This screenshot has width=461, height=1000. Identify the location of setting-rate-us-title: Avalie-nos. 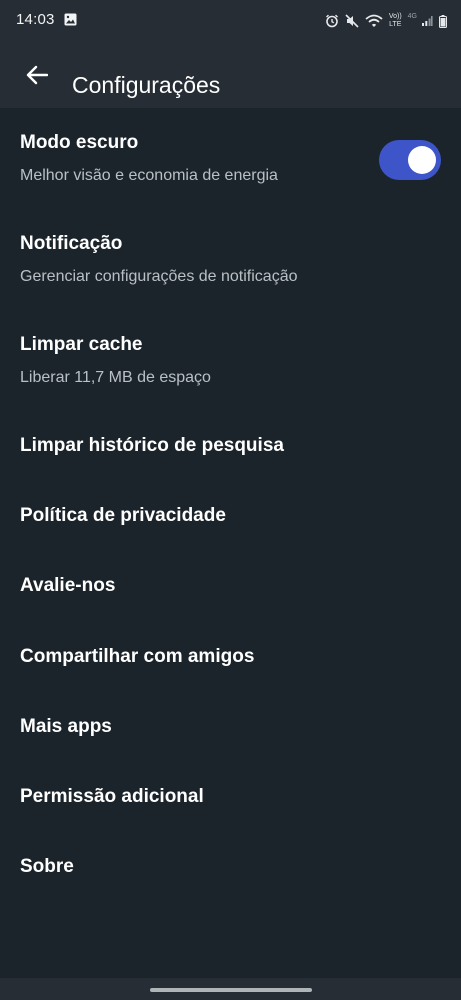
(68, 585).